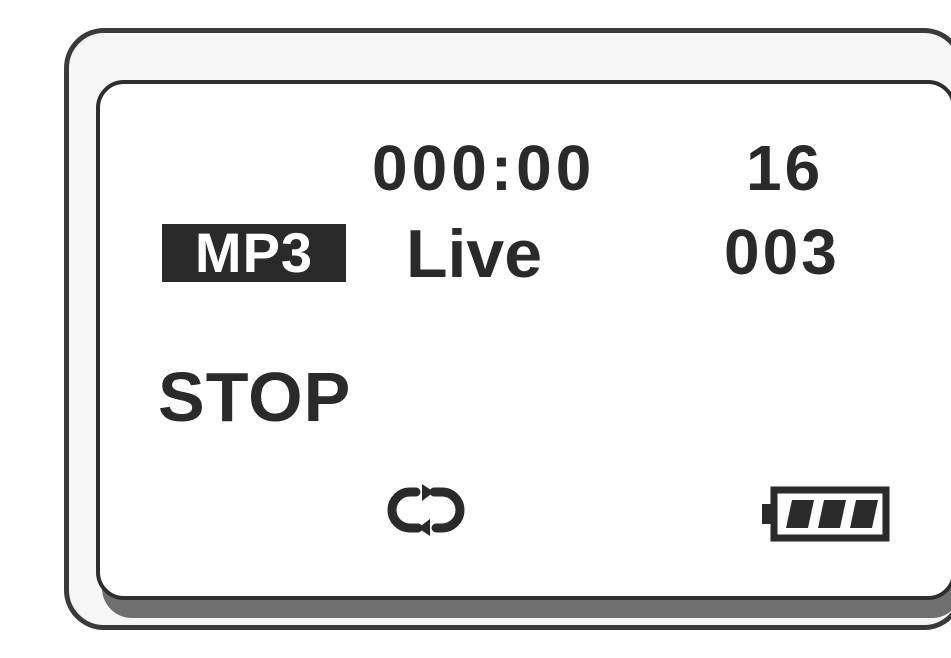  What do you see at coordinates (484, 168) in the screenshot?
I see `elapsed-time: 000:00` at bounding box center [484, 168].